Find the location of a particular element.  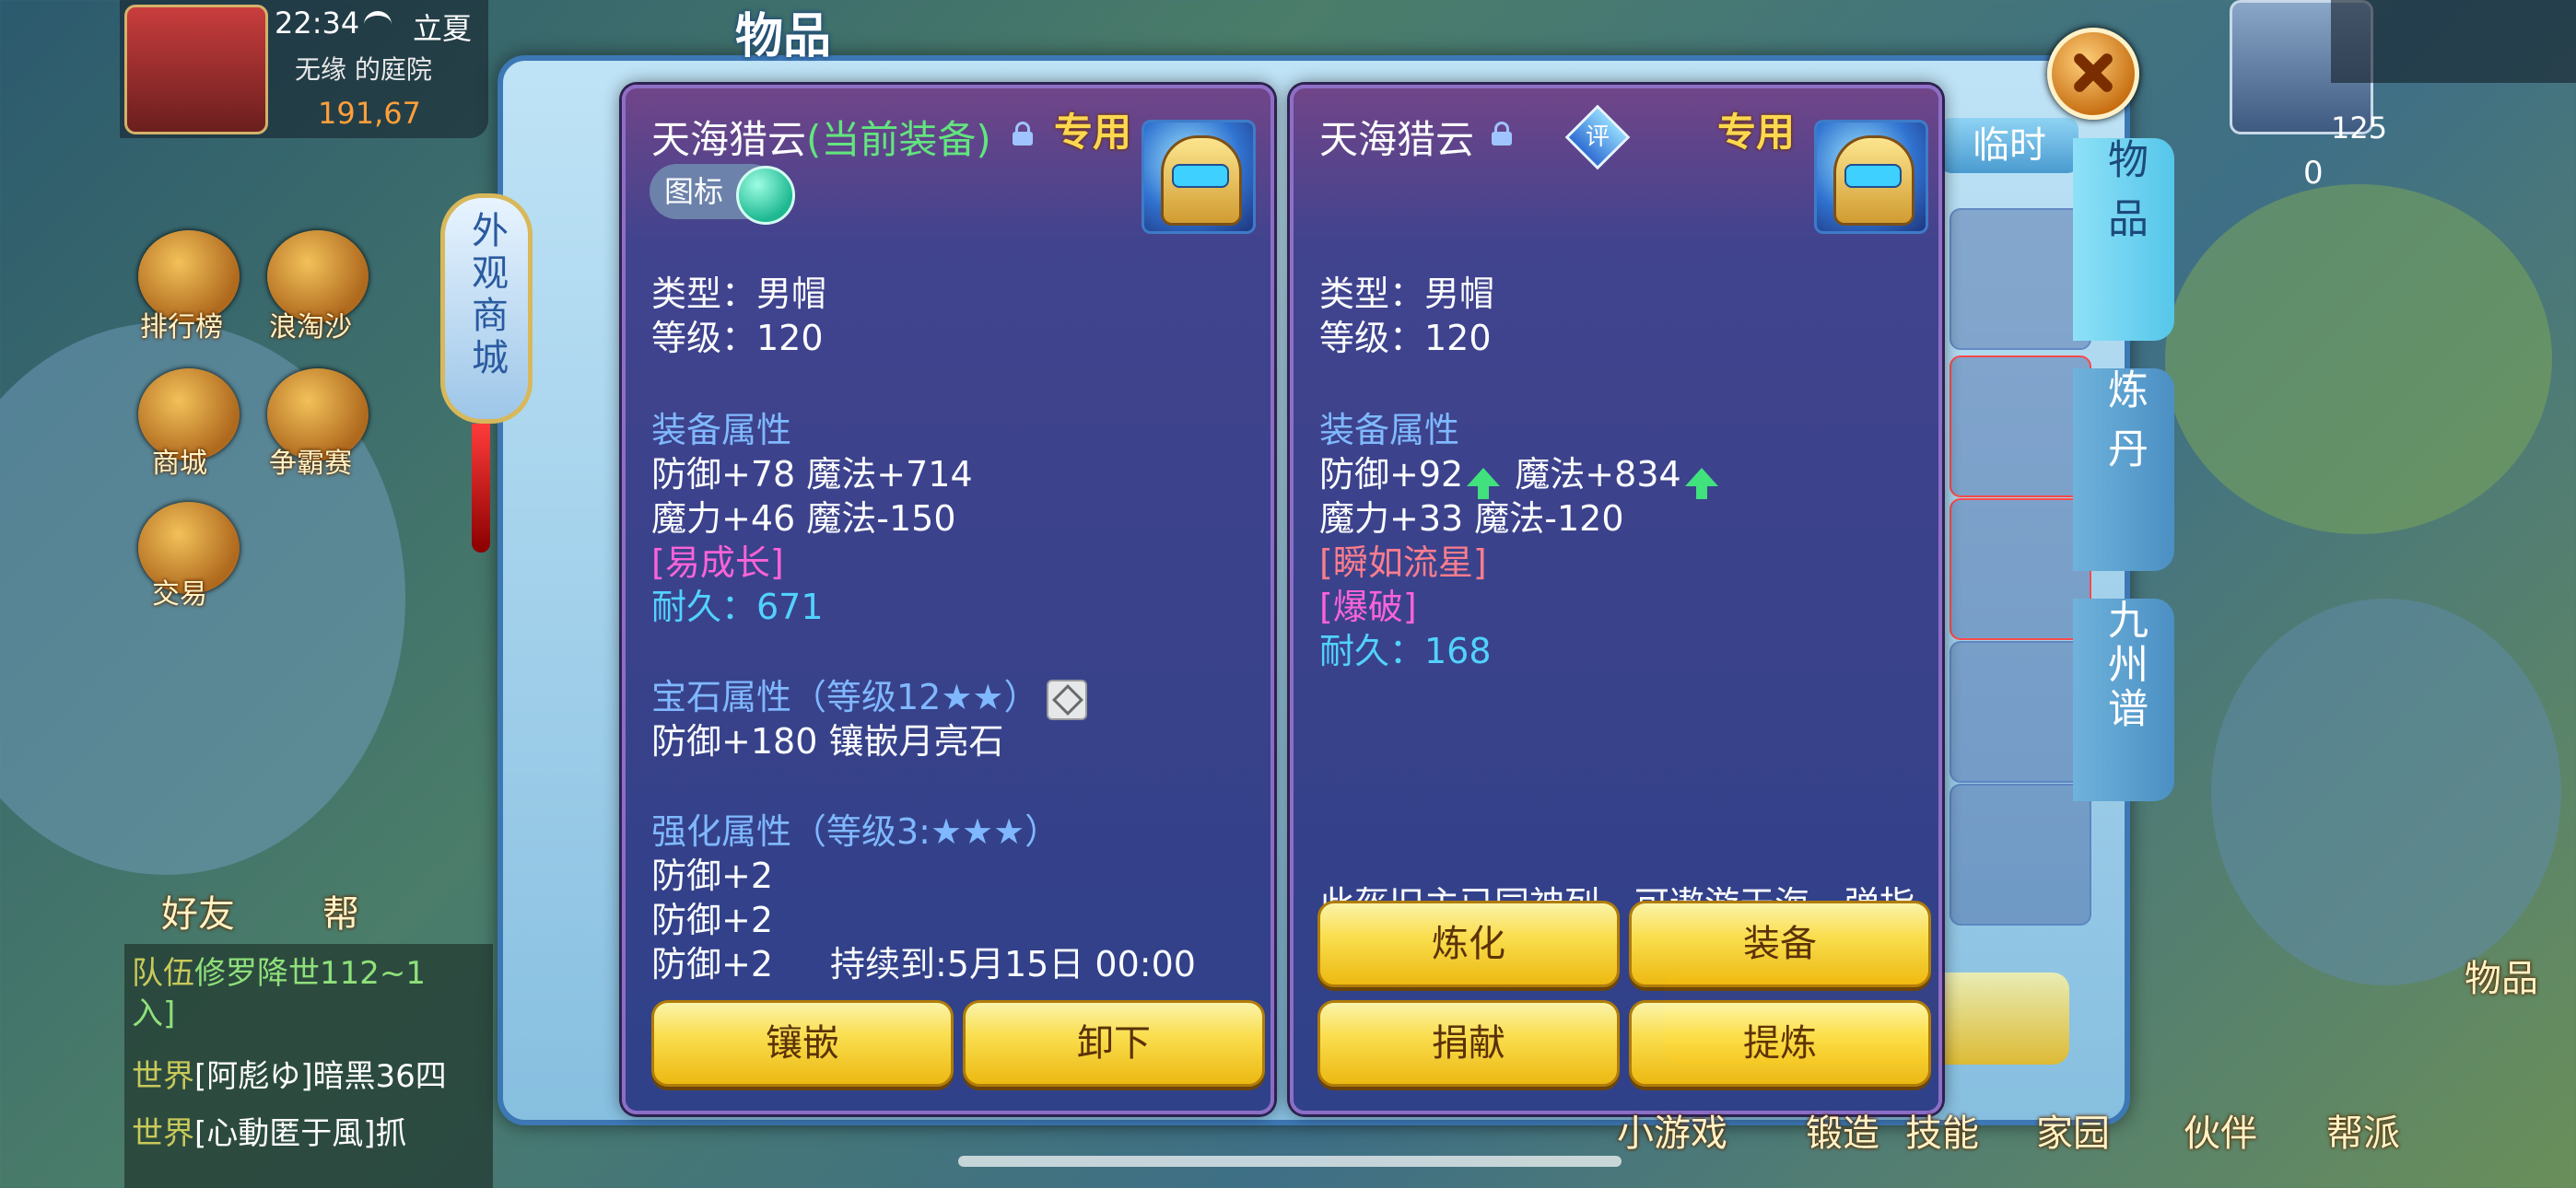

map-coords: 191,67 is located at coordinates (369, 113).